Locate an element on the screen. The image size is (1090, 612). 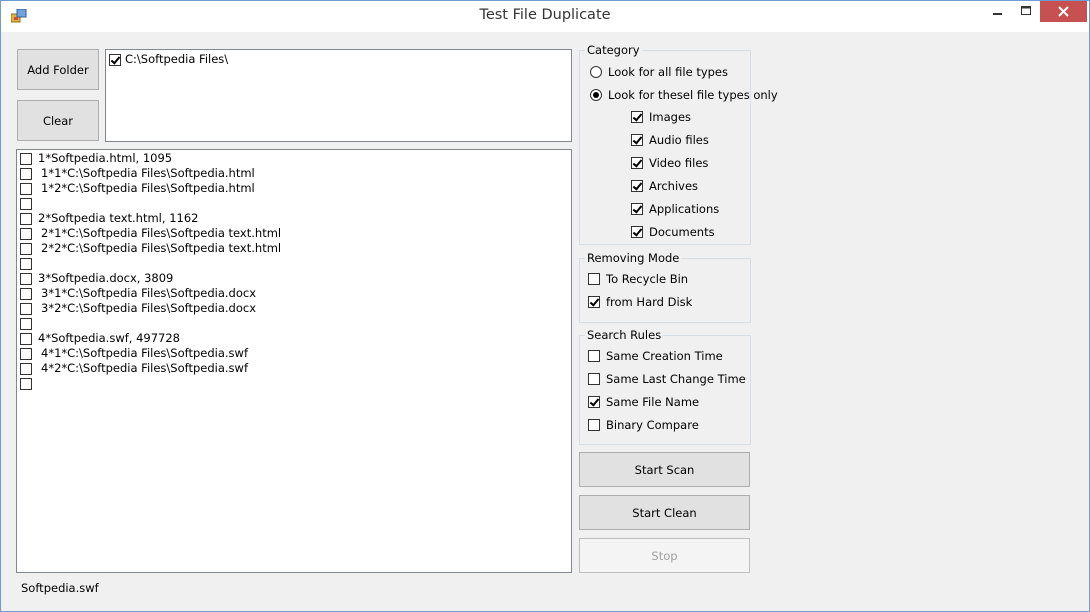
video-label: Video files is located at coordinates (678, 163).